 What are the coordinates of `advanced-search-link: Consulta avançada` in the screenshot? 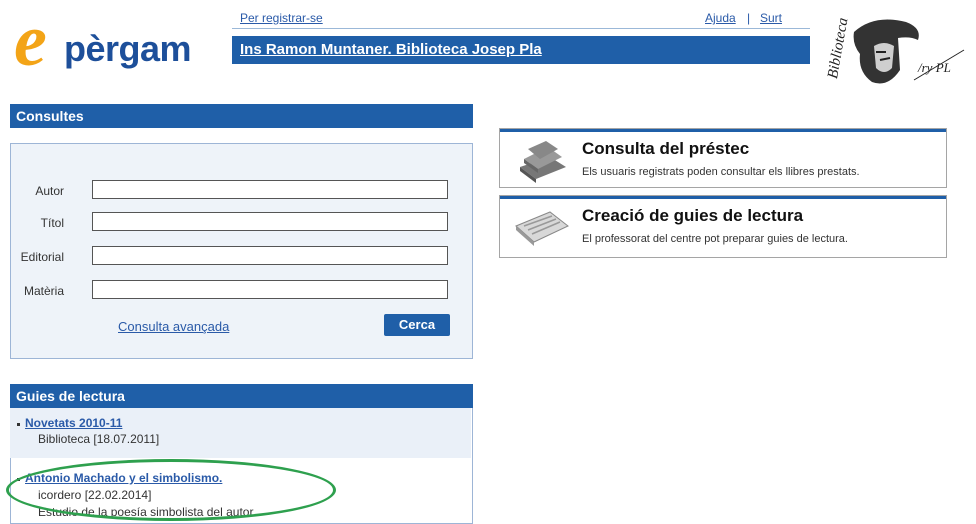 It's located at (173, 326).